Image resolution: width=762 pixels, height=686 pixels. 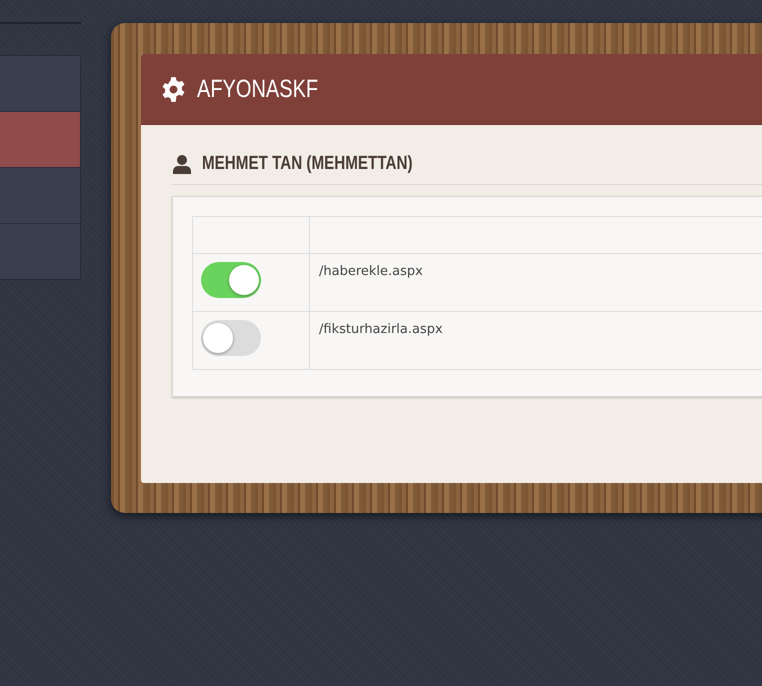 I want to click on panel-title: AFYONASKF, so click(x=257, y=89).